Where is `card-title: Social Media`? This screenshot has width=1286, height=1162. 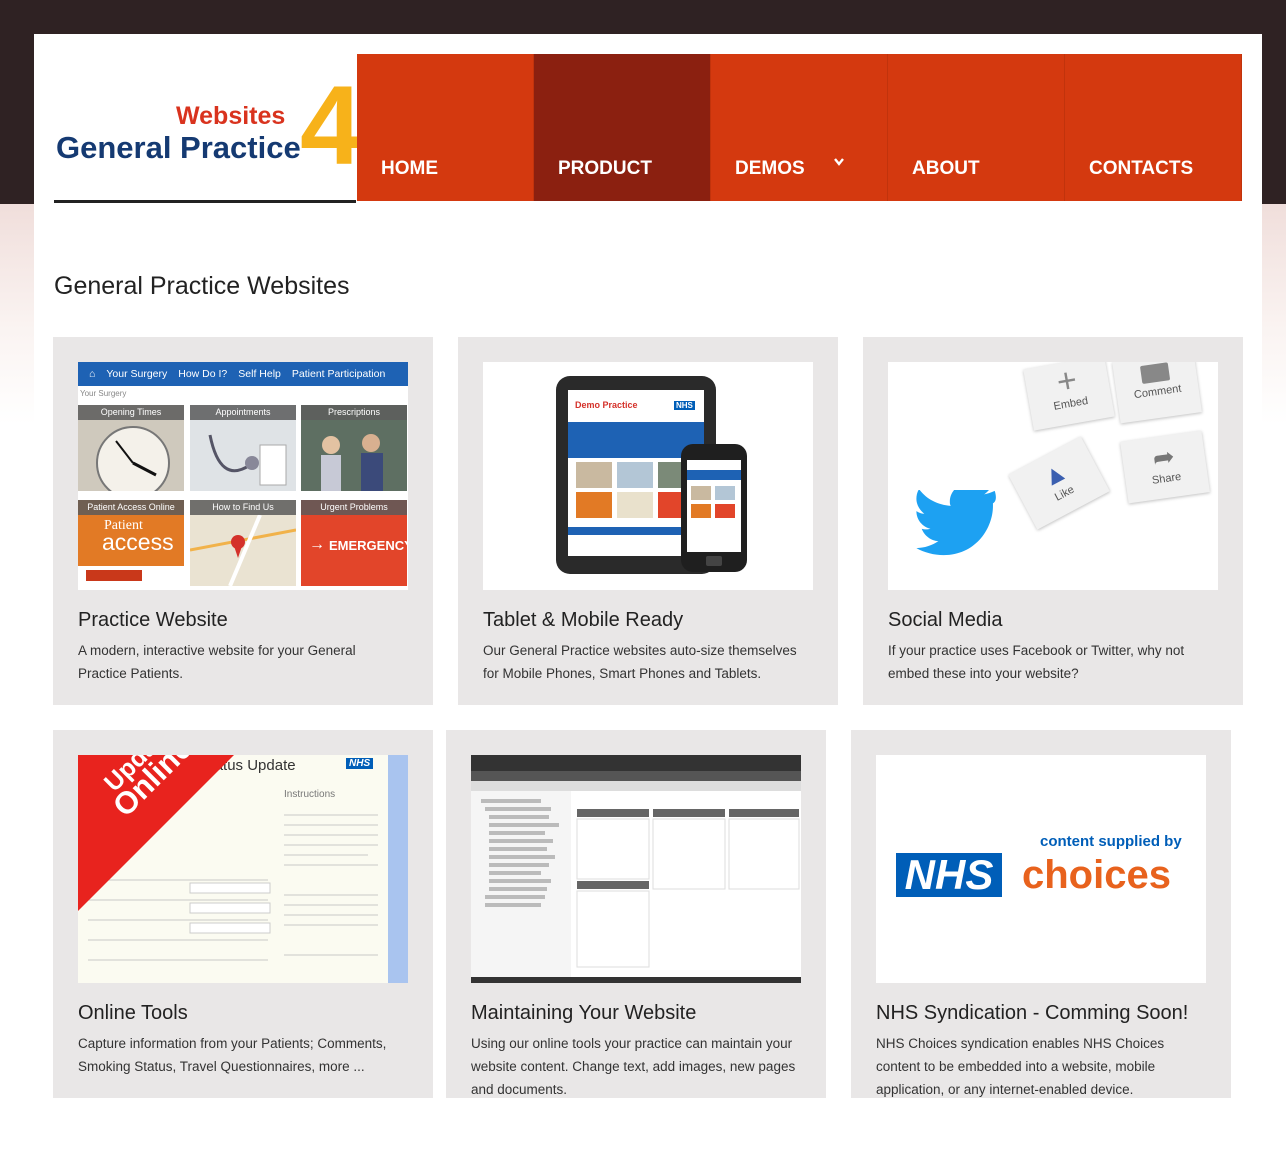
card-title: Social Media is located at coordinates (945, 620).